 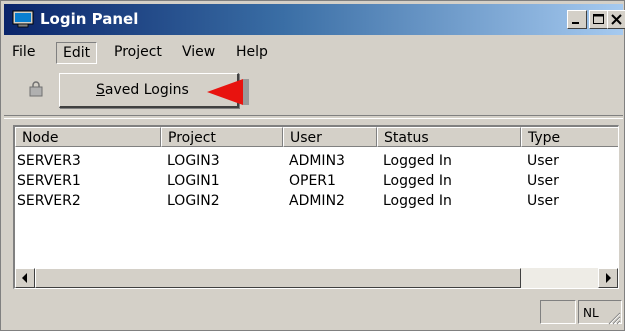 I want to click on table-row: SERVER3 LOGIN3 ADMIN3 Logged In User, so click(x=316, y=161).